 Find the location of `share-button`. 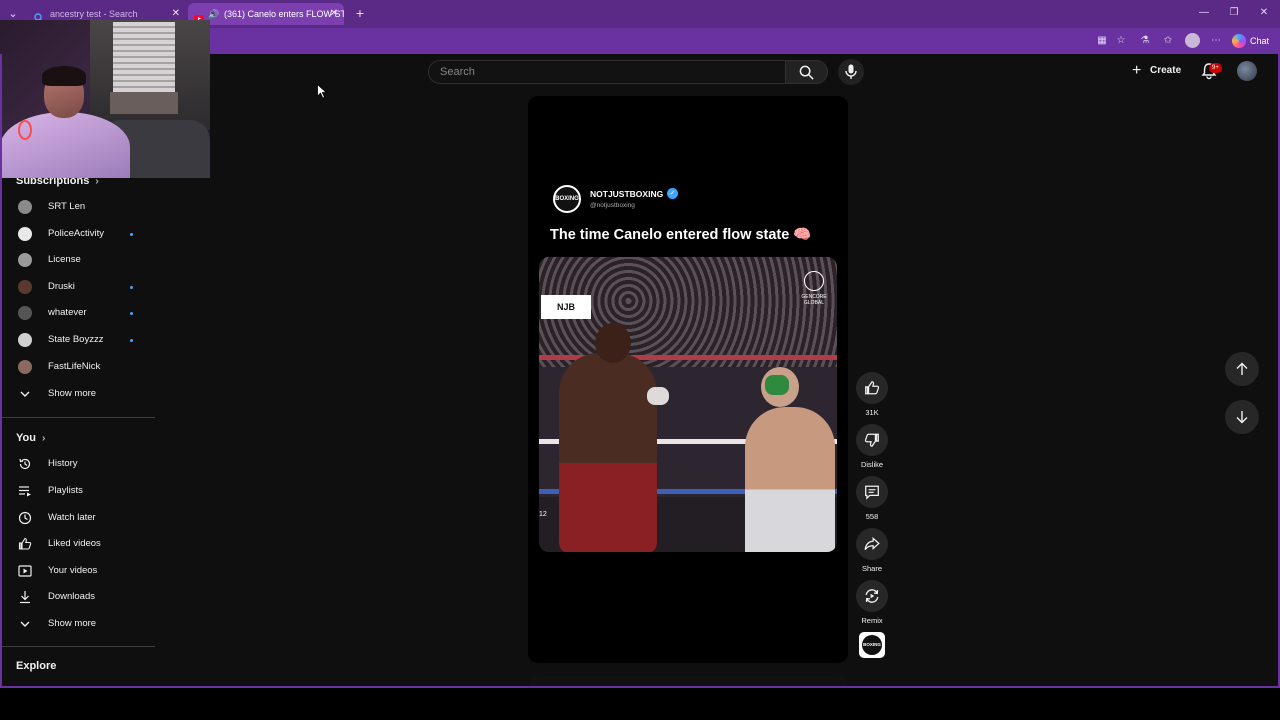

share-button is located at coordinates (872, 544).